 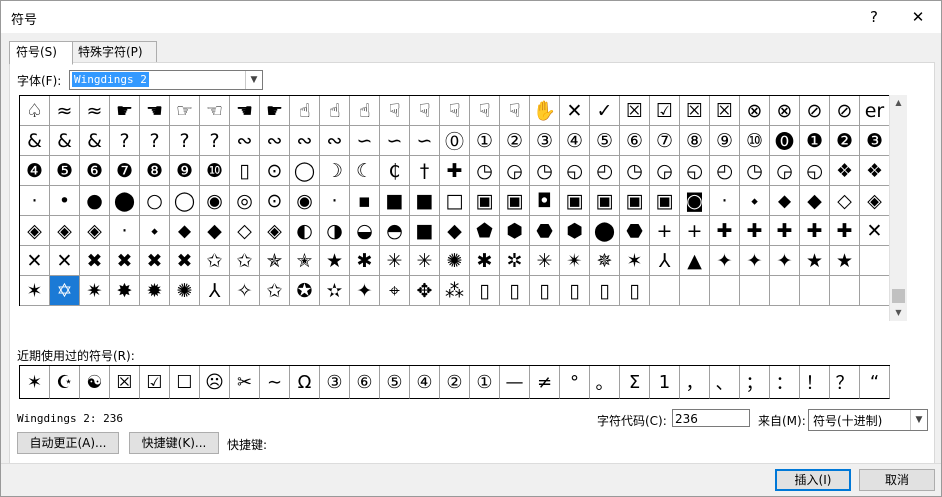 I want to click on scroll-up-icon: ▲, so click(x=898, y=103).